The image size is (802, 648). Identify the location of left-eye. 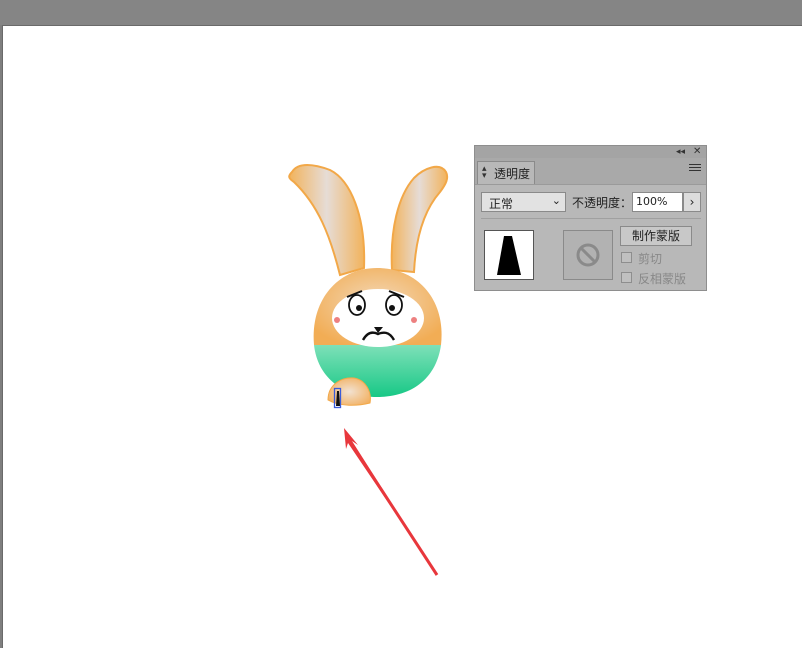
(357, 305).